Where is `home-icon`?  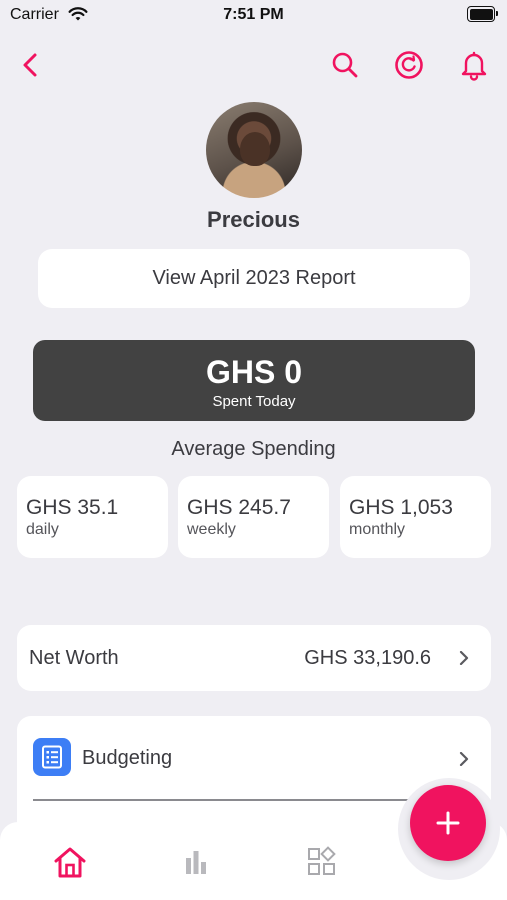
home-icon is located at coordinates (70, 862).